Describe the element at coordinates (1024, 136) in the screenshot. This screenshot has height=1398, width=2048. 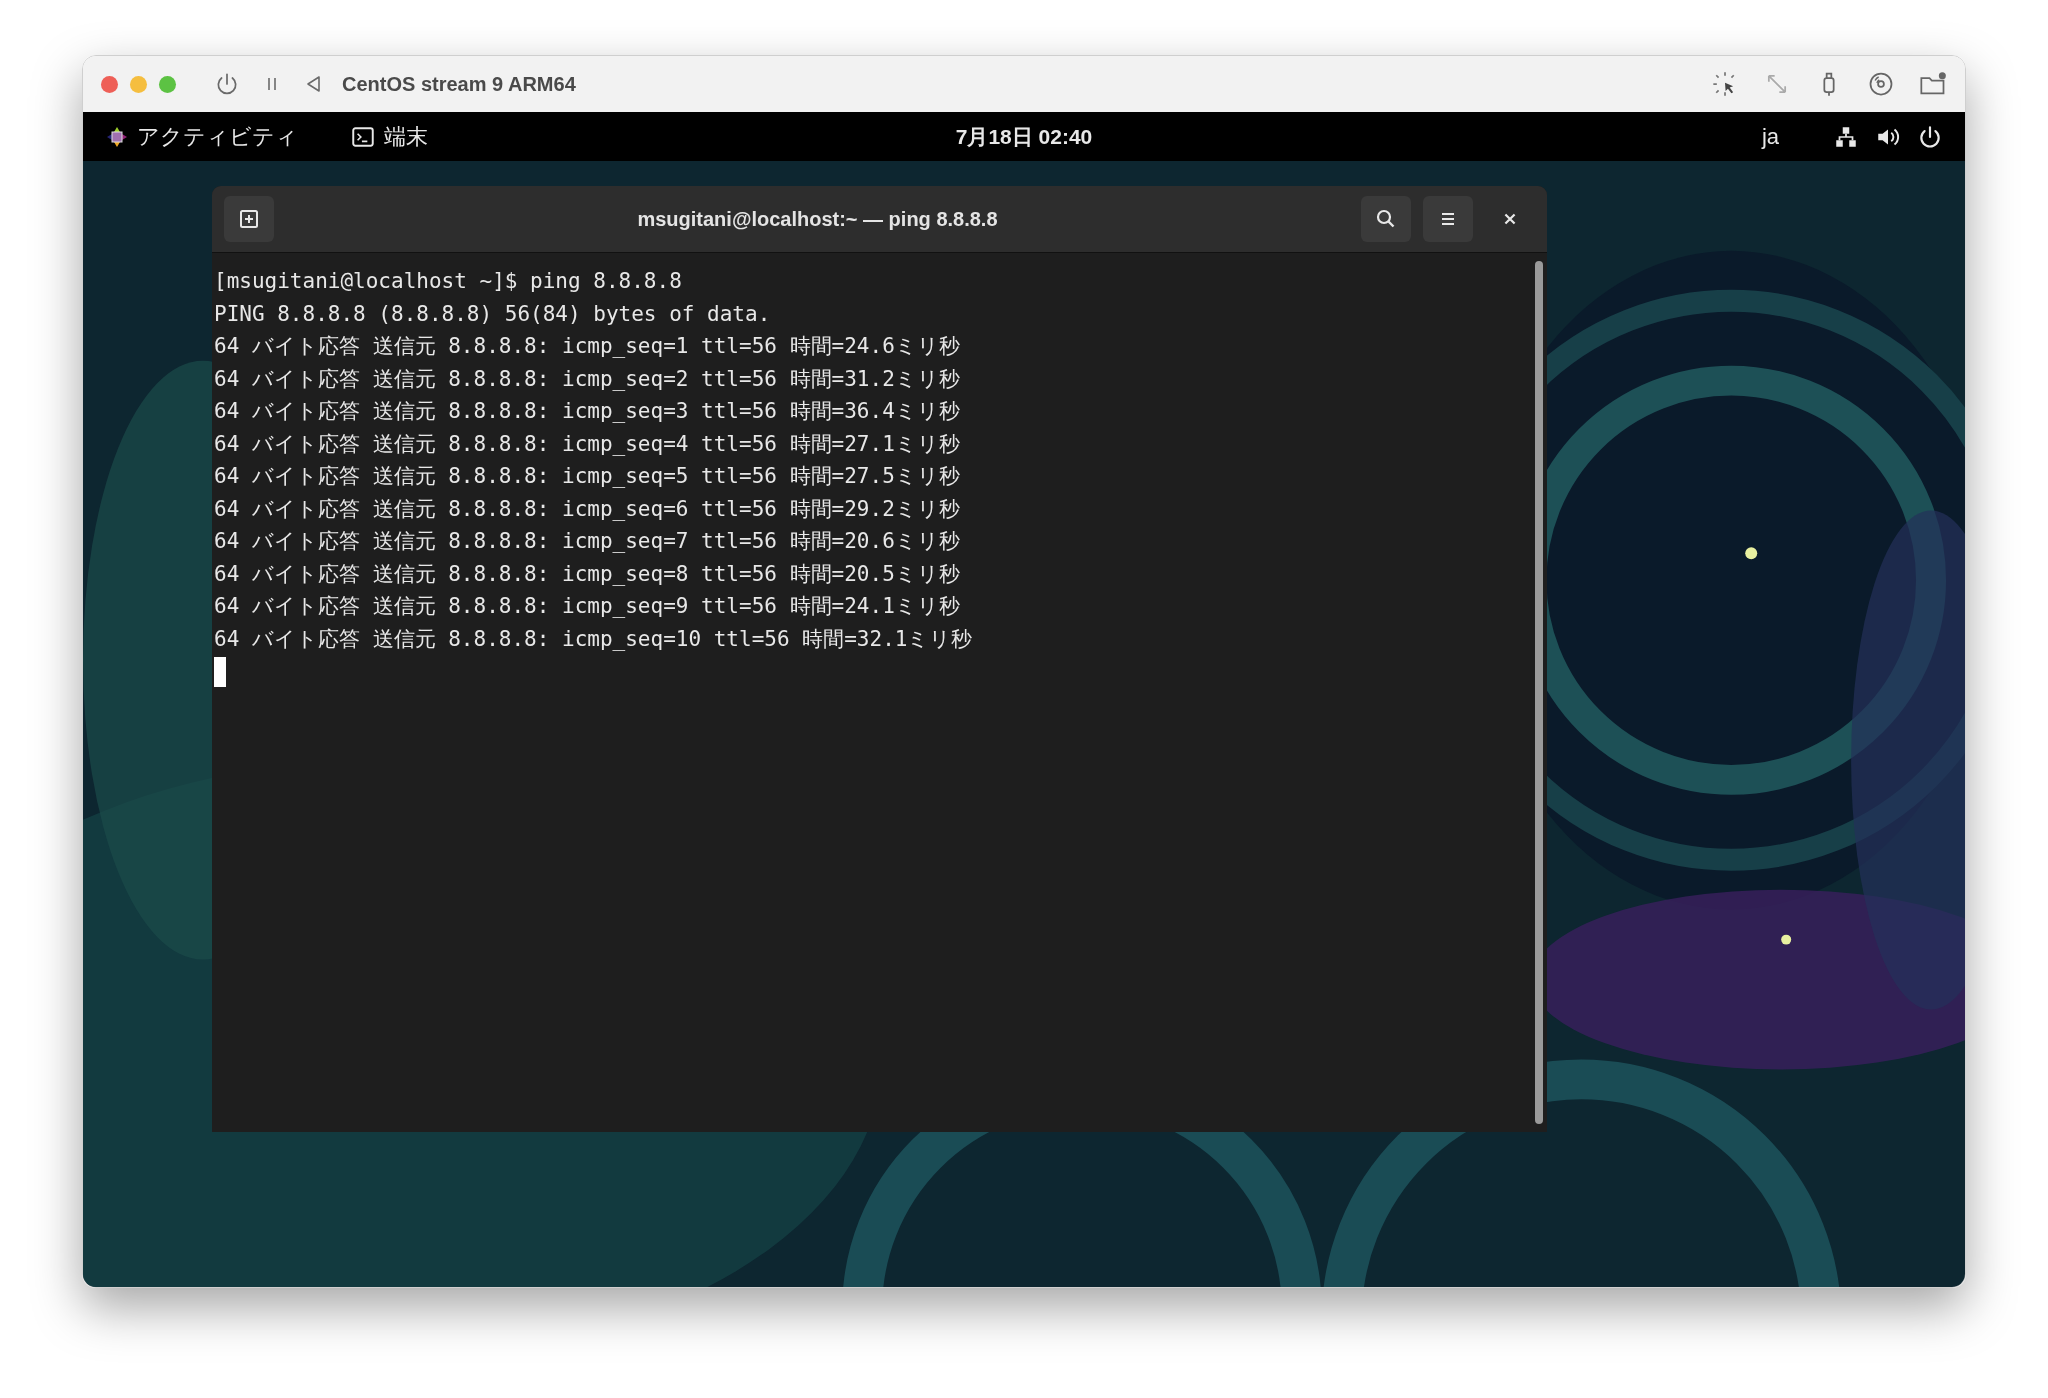
I see `clock: 7月18日 02:40` at that location.